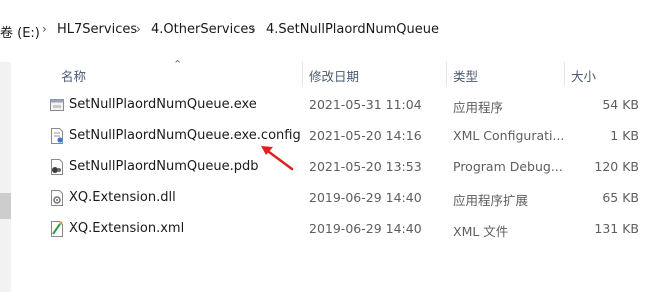 Image resolution: width=665 pixels, height=292 pixels. Describe the element at coordinates (57, 229) in the screenshot. I see `xml-icon` at that location.